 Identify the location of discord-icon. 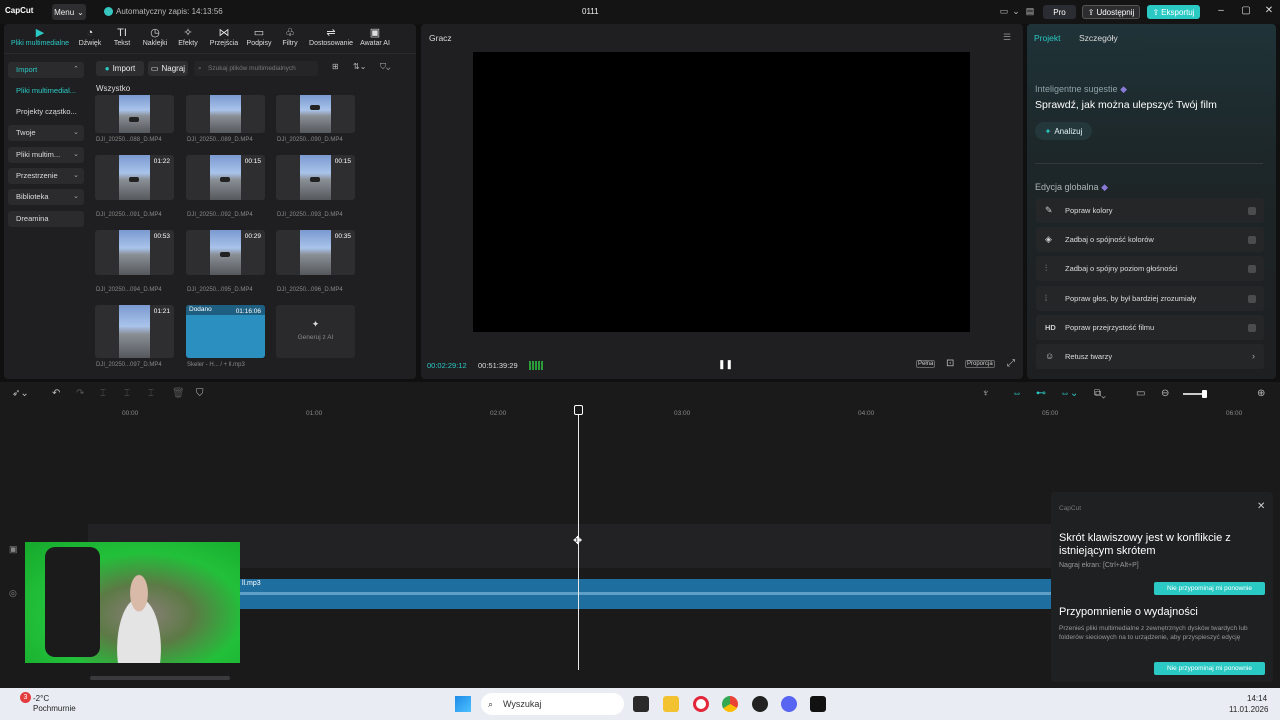
(789, 704).